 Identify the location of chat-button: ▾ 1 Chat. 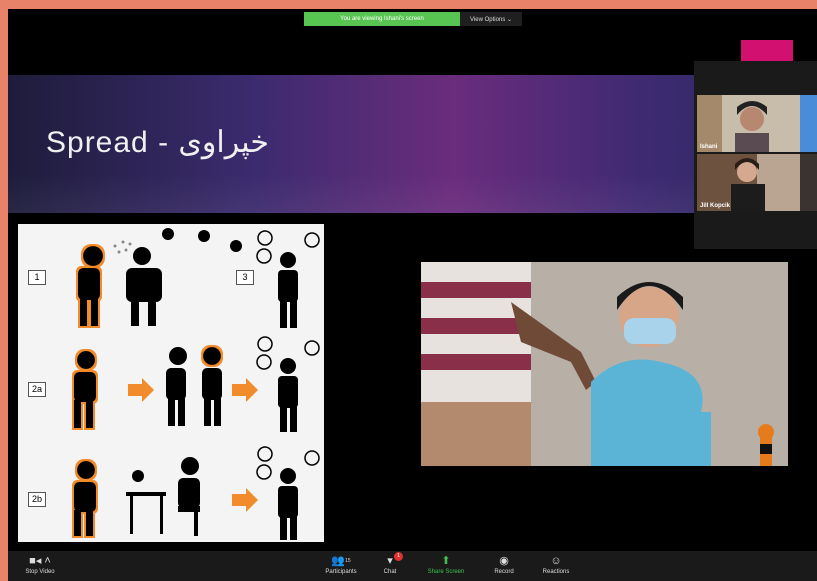
(390, 566).